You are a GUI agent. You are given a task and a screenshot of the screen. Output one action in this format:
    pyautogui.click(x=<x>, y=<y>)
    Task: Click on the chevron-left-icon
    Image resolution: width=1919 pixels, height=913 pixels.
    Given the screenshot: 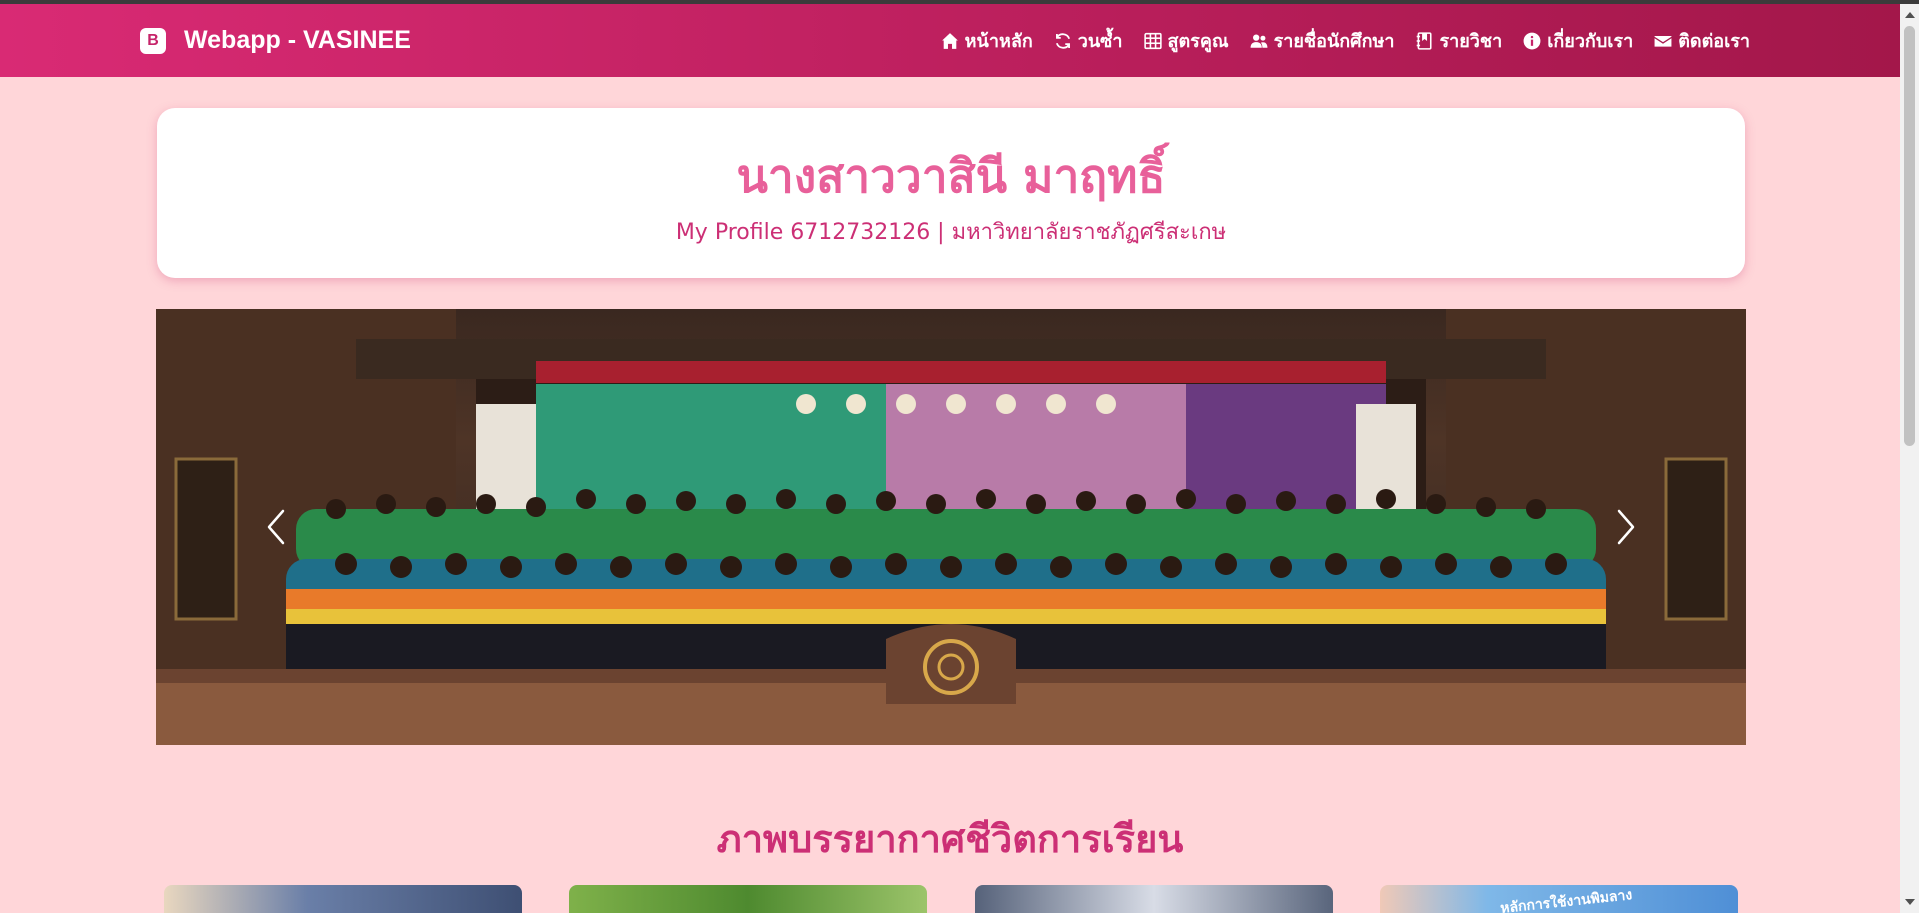 What is the action you would take?
    pyautogui.click(x=276, y=527)
    